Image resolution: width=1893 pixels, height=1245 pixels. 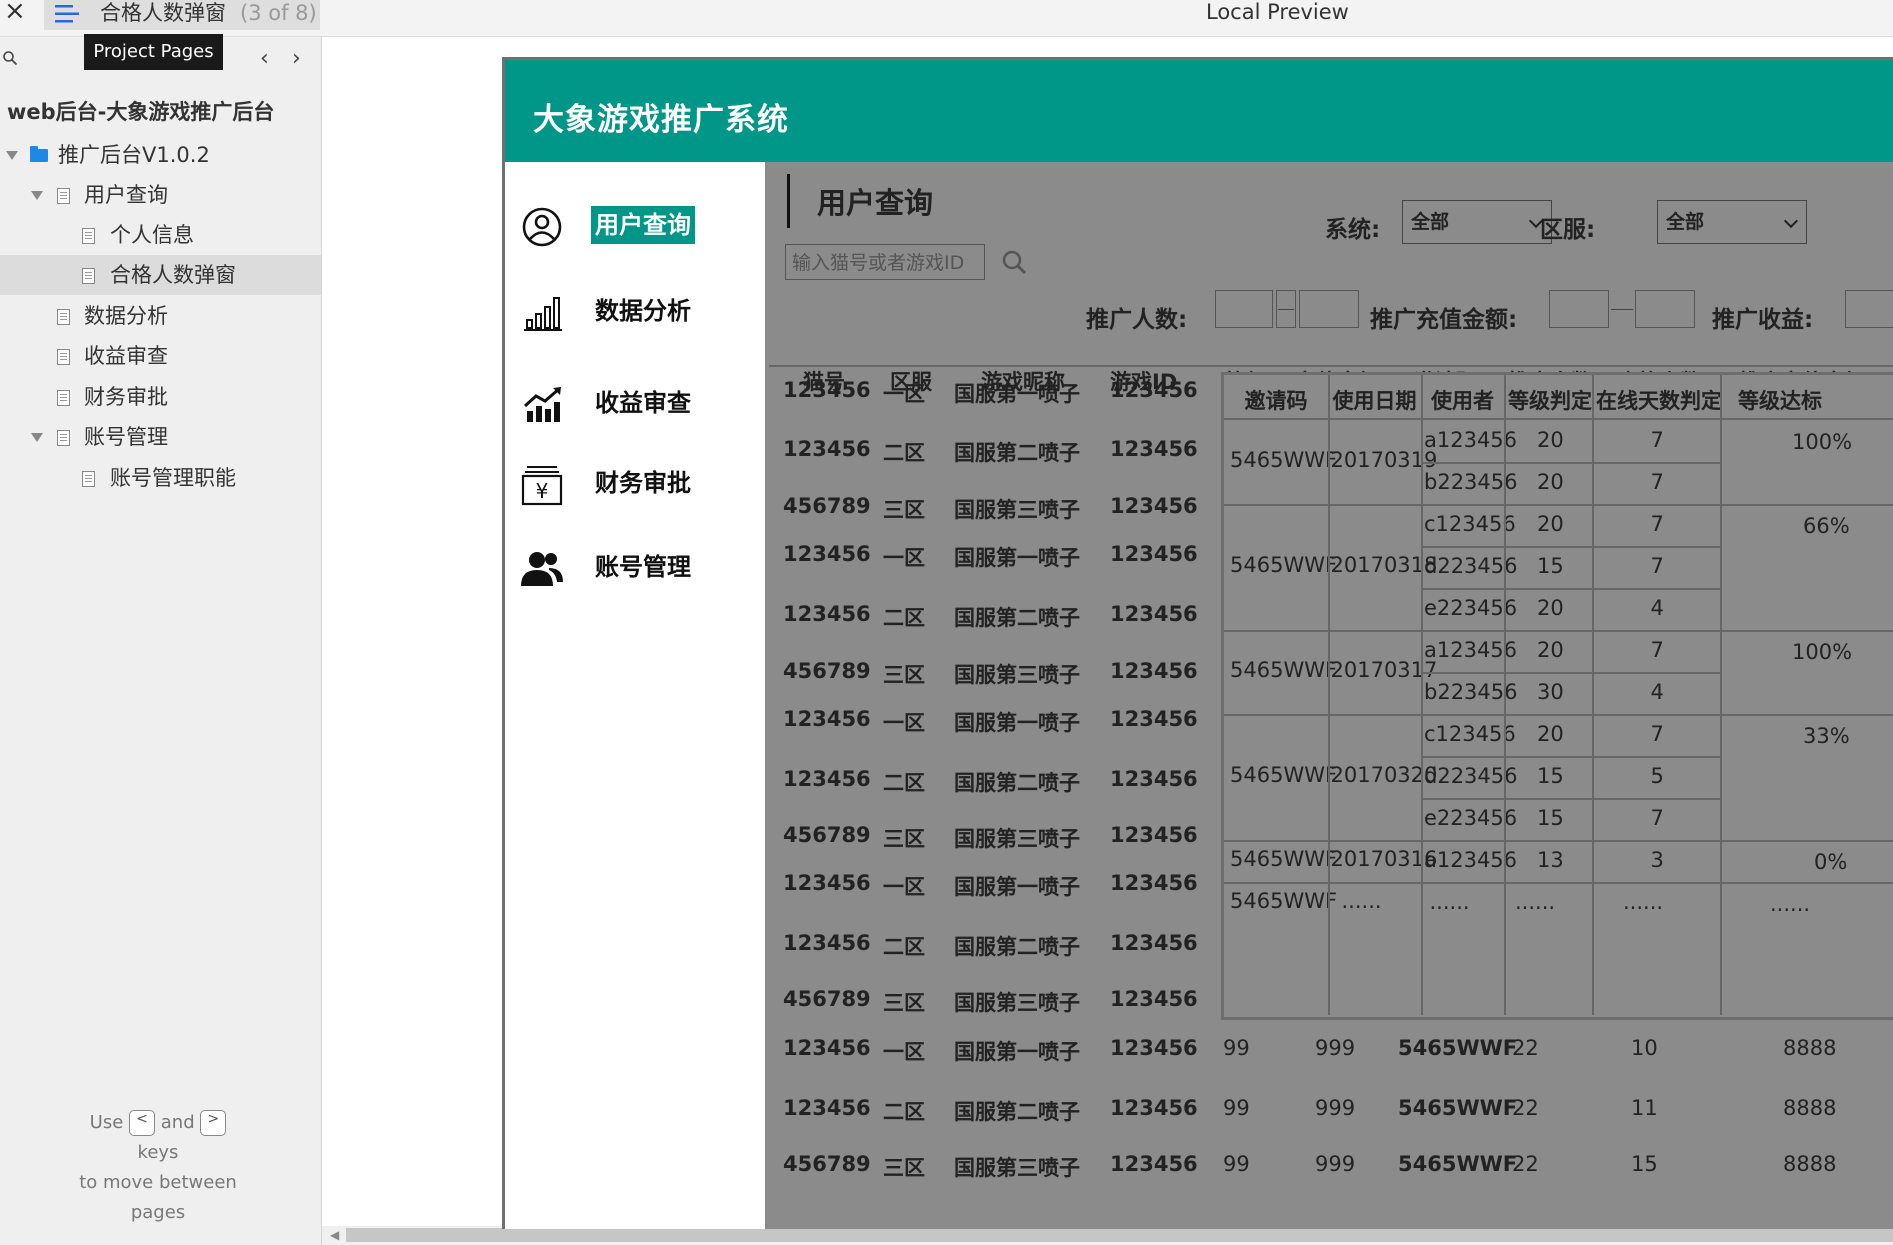 What do you see at coordinates (1329, 309) in the screenshot?
I see `promo-count-max-input` at bounding box center [1329, 309].